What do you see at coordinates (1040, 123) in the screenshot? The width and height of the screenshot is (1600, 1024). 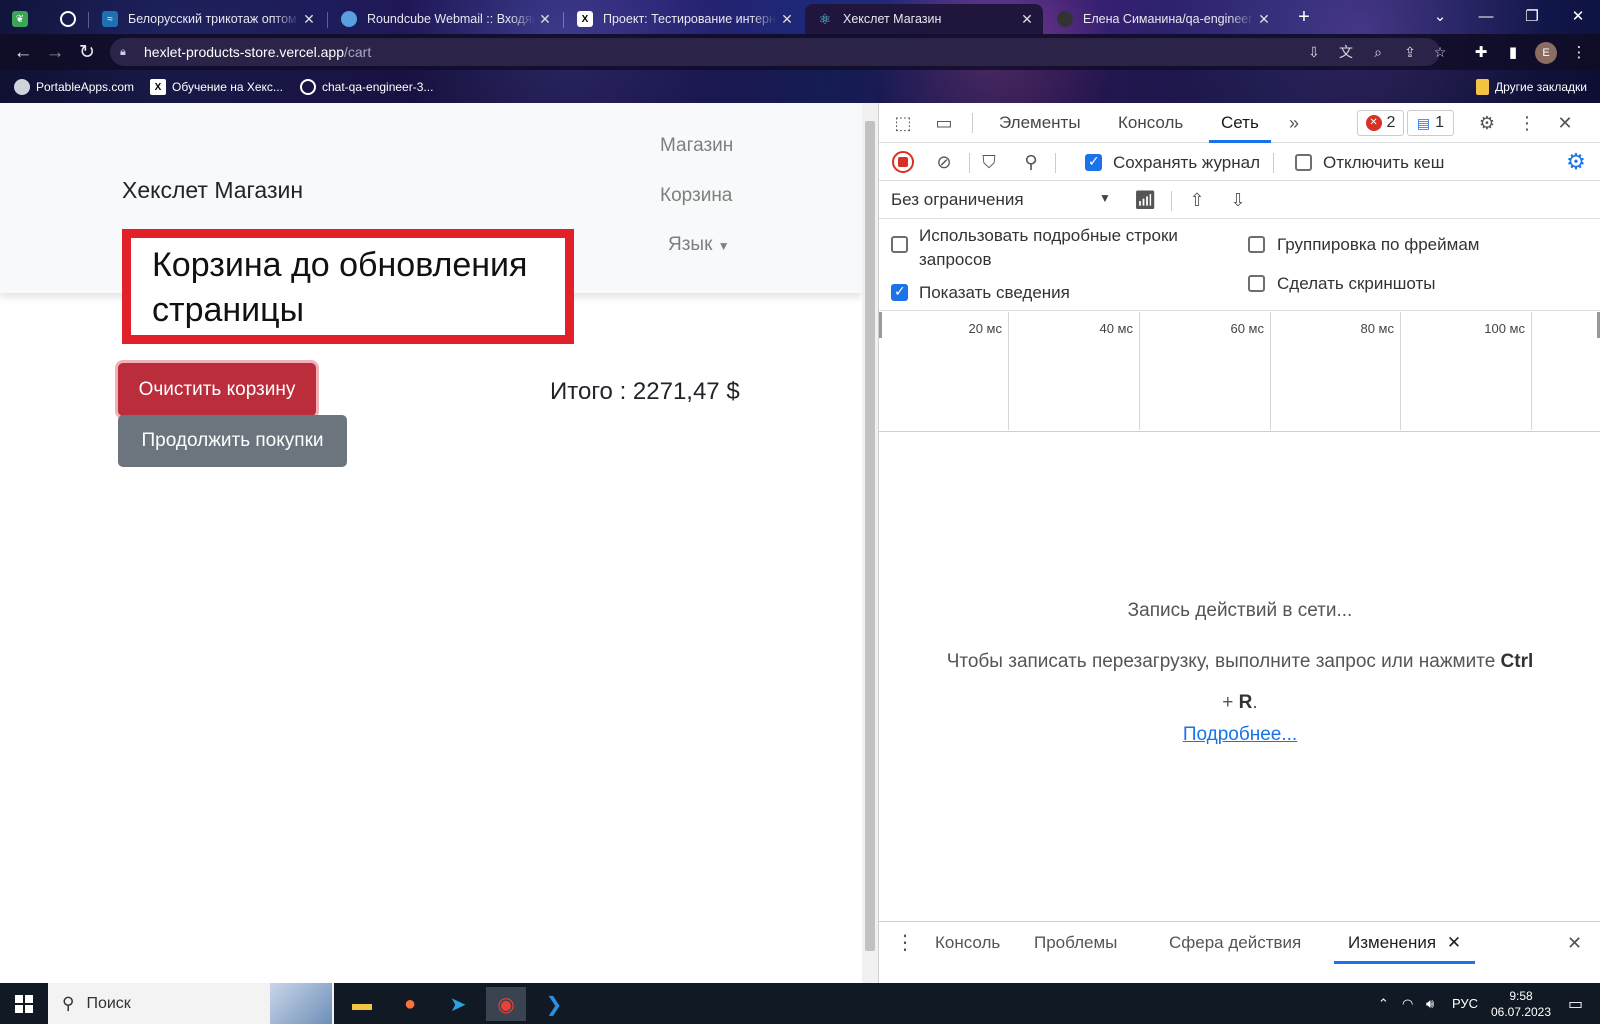 I see `tab-elements: Элементы` at bounding box center [1040, 123].